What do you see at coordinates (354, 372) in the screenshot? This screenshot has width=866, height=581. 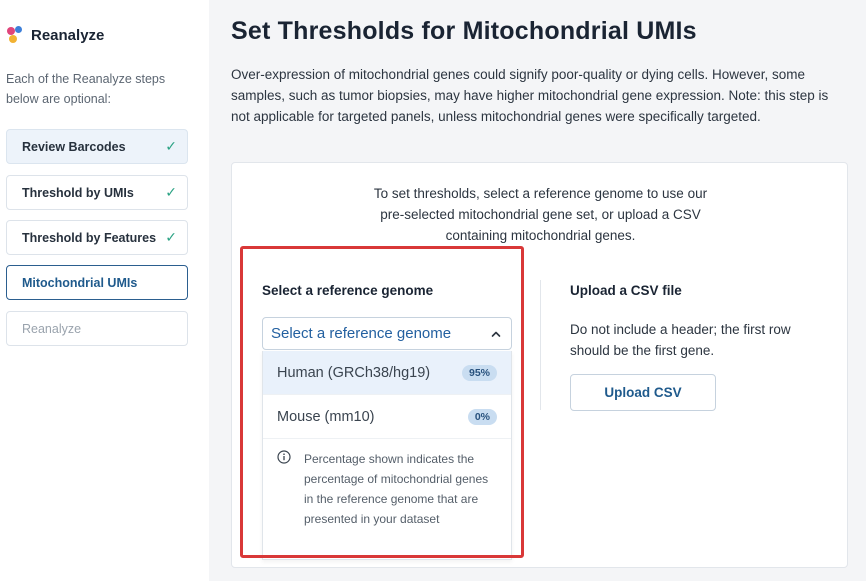 I see `option-label: Human (GRCh38/hg19)` at bounding box center [354, 372].